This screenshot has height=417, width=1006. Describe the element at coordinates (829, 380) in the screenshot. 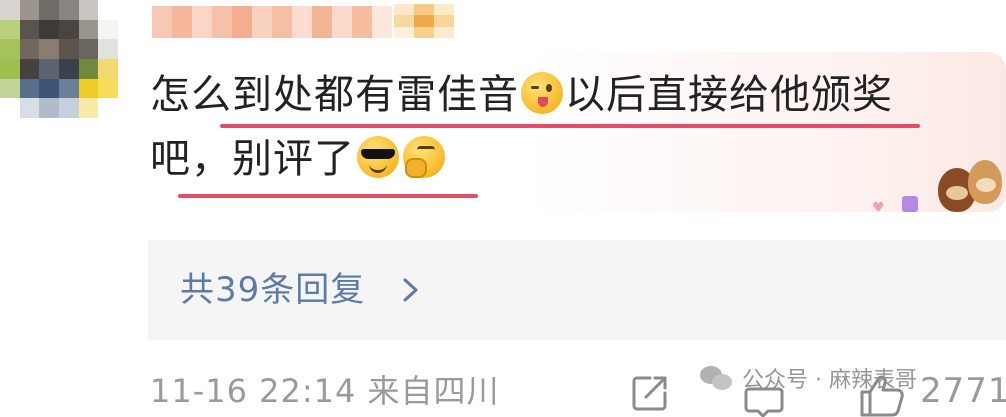

I see `watermark-text: 公众号 · 麻辣表哥` at that location.